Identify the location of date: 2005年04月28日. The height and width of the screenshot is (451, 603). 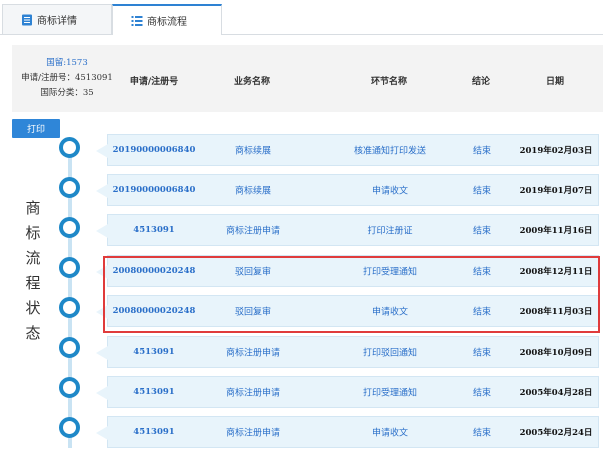
(556, 393).